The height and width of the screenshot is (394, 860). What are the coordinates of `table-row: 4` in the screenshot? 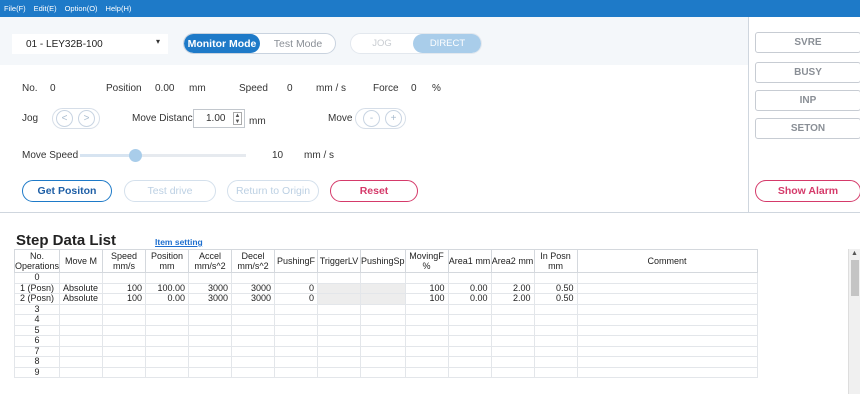 It's located at (385, 320).